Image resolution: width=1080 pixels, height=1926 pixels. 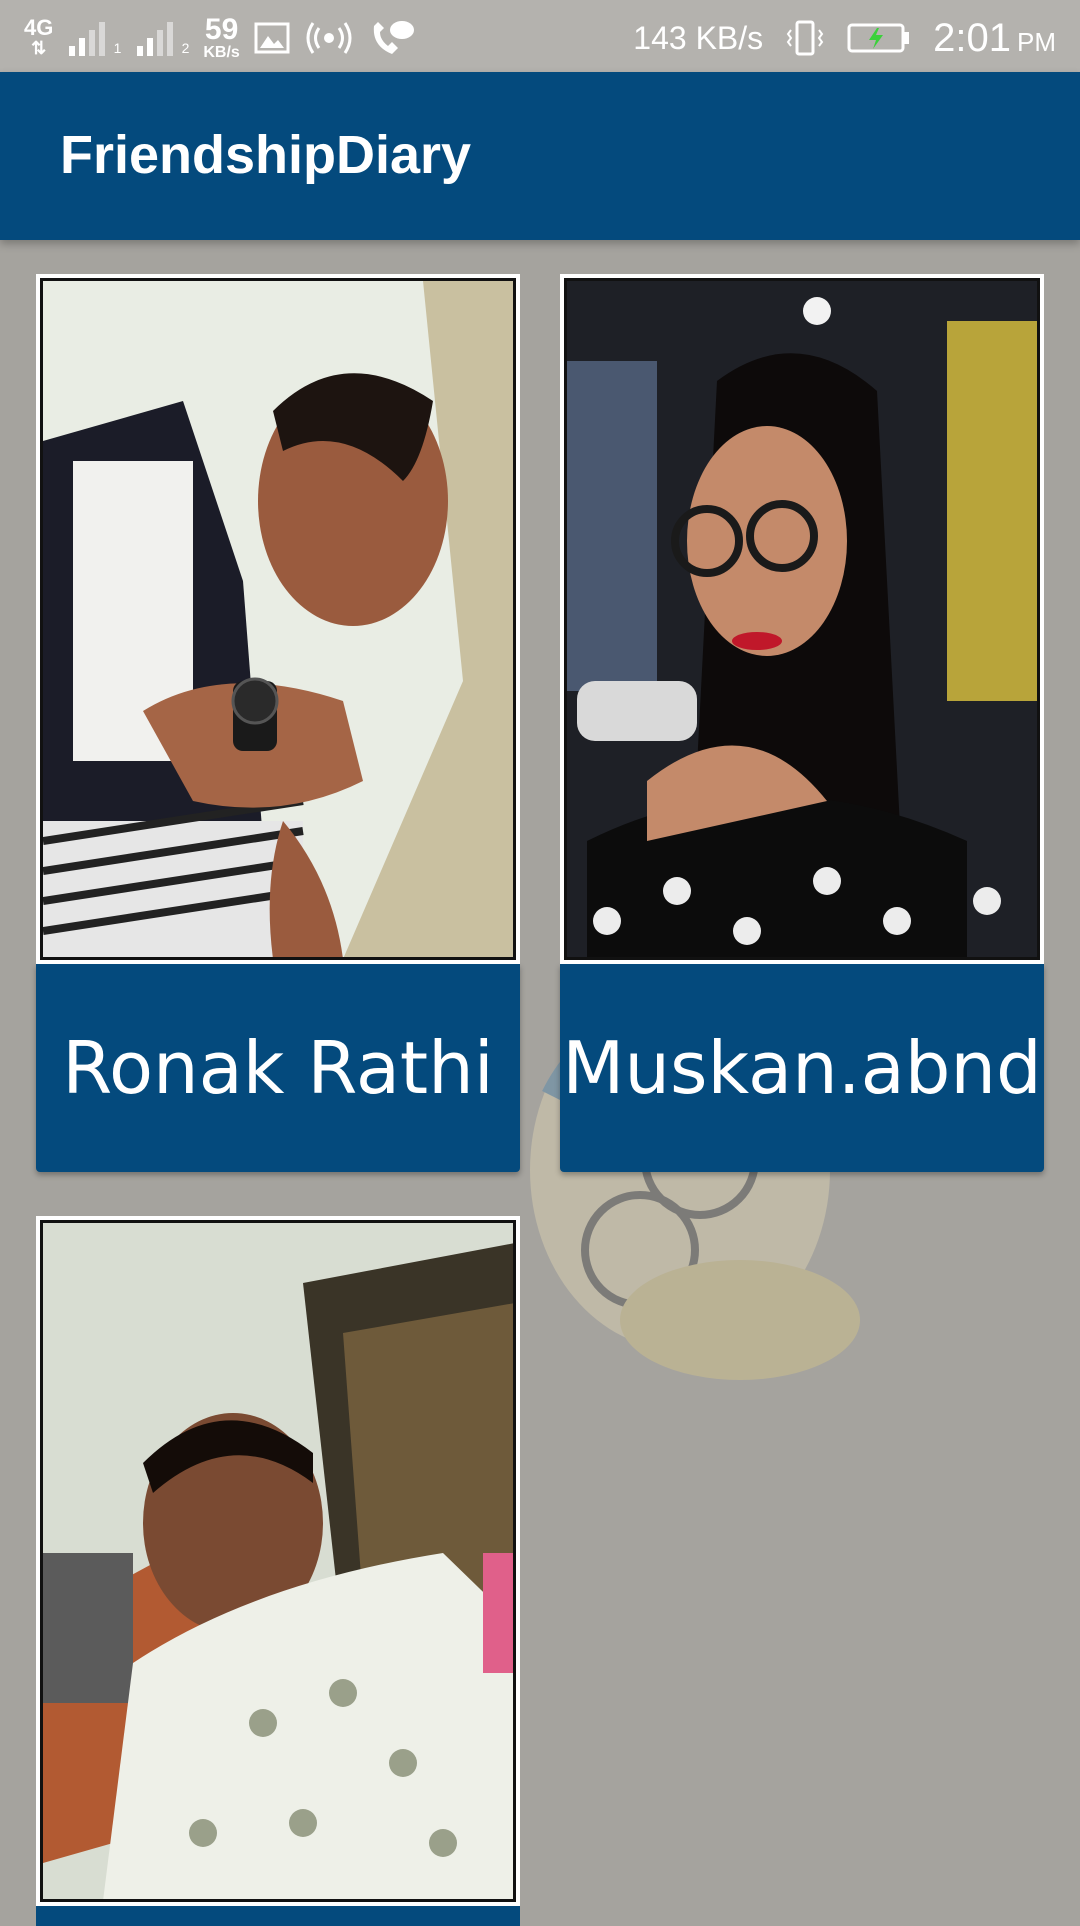 I want to click on sim2-label: 2, so click(x=185, y=48).